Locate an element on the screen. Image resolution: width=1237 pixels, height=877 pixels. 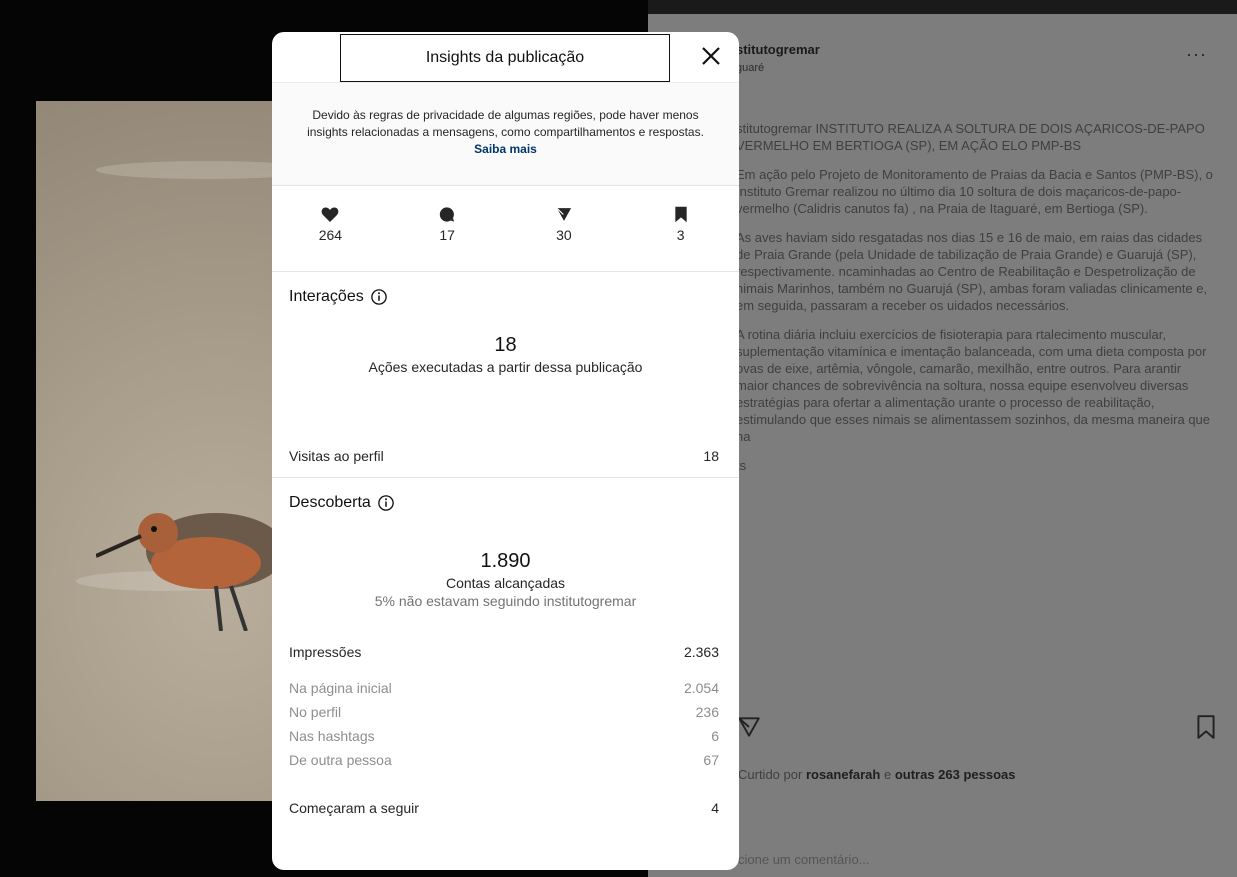
liked-conjunction: e is located at coordinates (887, 774).